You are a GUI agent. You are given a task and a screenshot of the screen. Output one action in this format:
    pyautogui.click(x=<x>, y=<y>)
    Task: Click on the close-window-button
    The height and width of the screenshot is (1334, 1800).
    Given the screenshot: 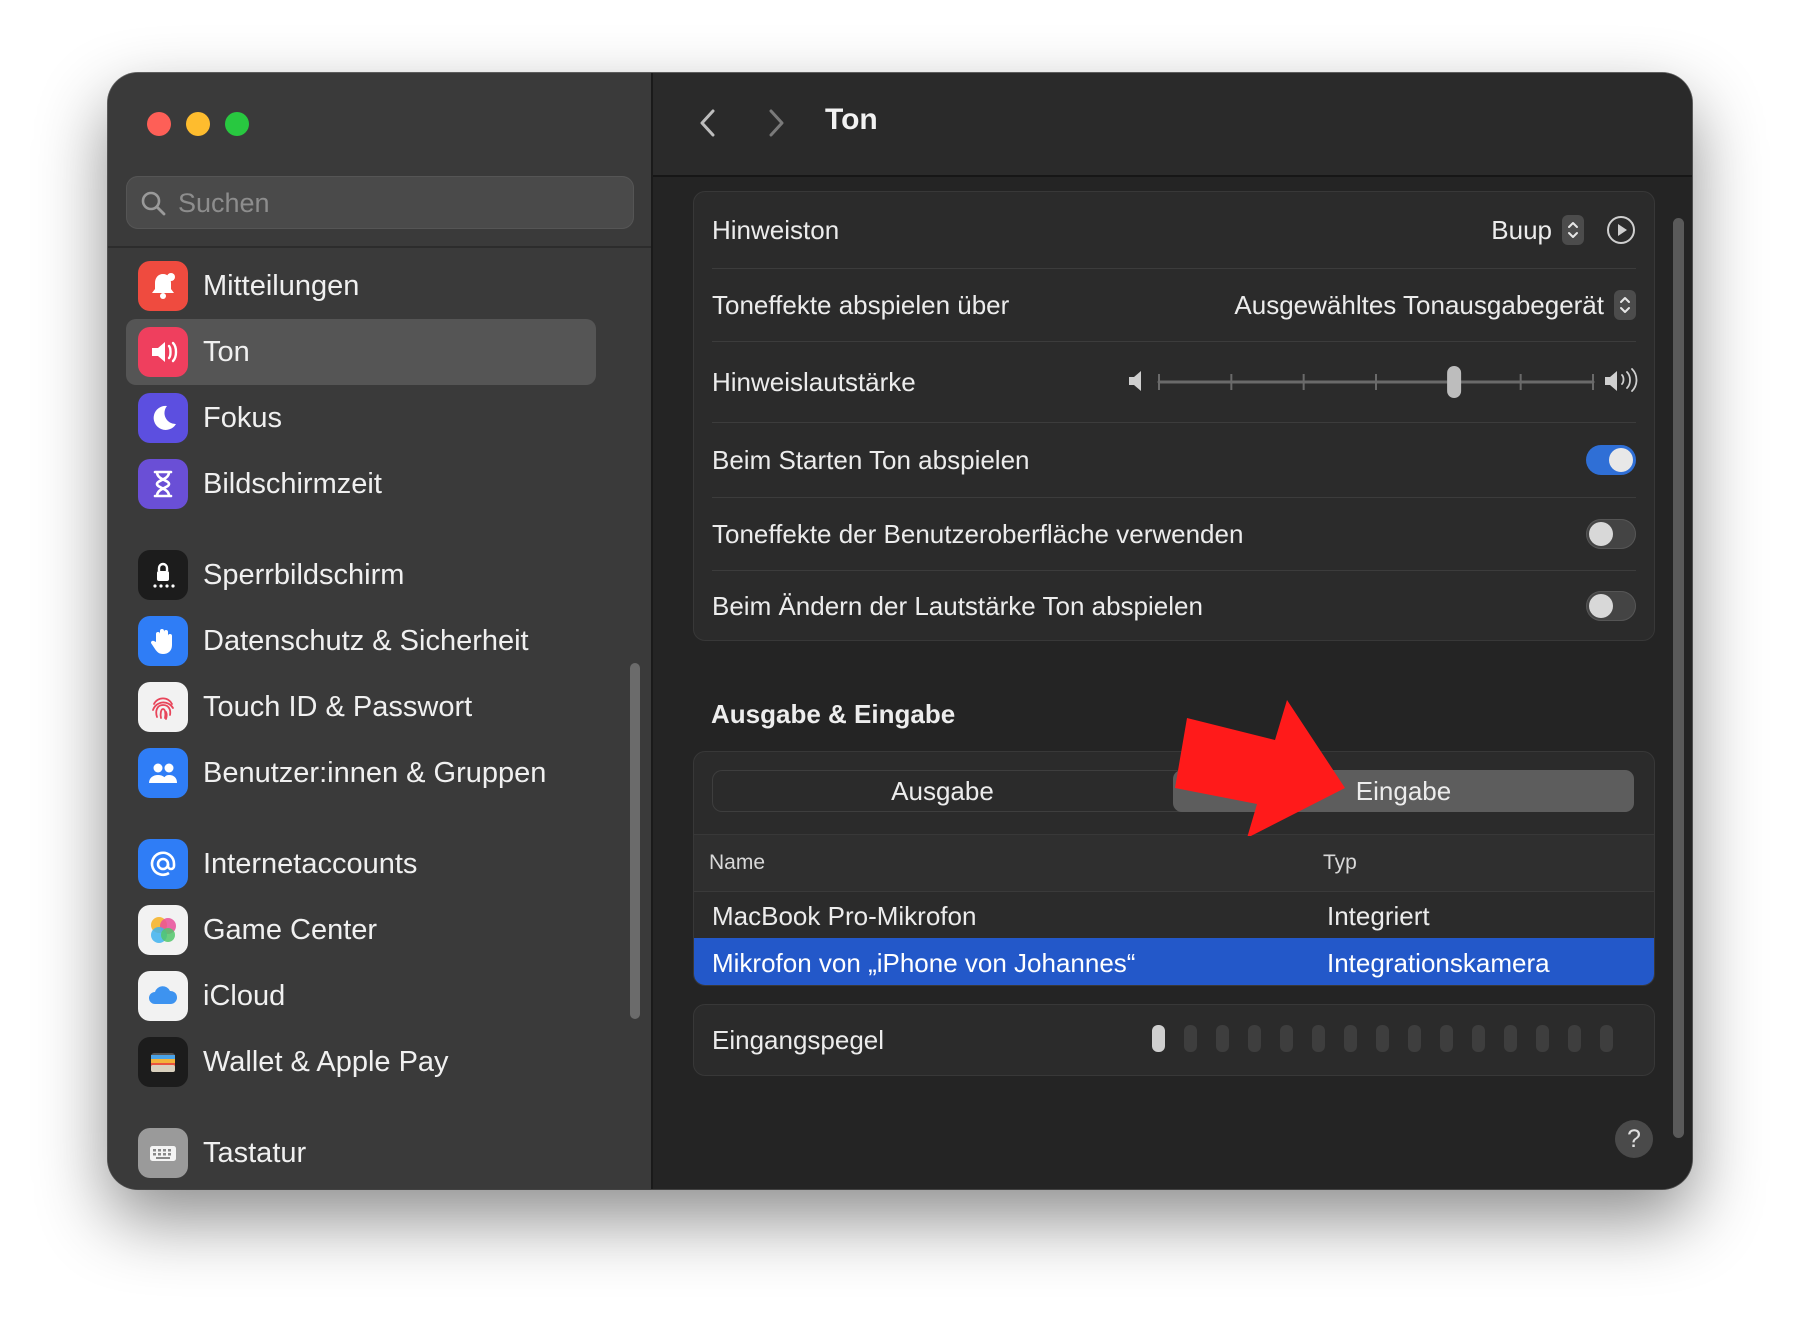 What is the action you would take?
    pyautogui.click(x=159, y=124)
    